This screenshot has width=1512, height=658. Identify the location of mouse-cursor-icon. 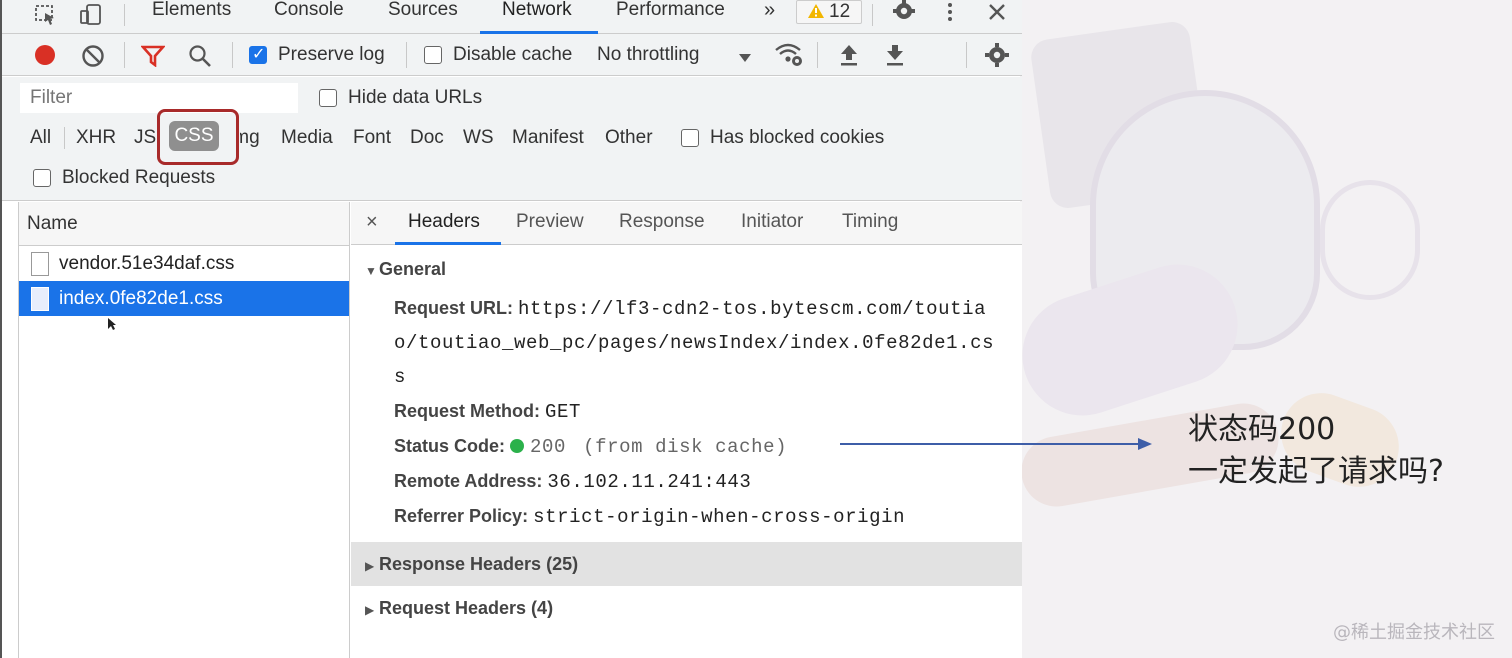
(112, 325).